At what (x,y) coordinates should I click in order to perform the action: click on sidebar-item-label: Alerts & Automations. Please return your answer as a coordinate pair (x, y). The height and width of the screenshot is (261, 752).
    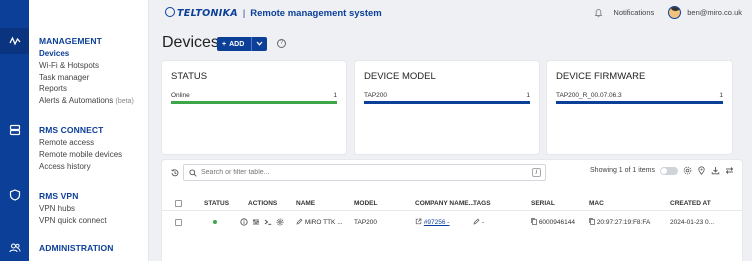
    Looking at the image, I should click on (76, 101).